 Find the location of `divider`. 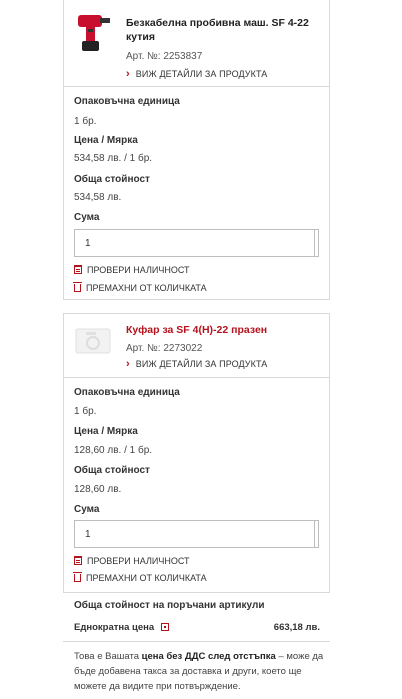

divider is located at coordinates (196, 641).